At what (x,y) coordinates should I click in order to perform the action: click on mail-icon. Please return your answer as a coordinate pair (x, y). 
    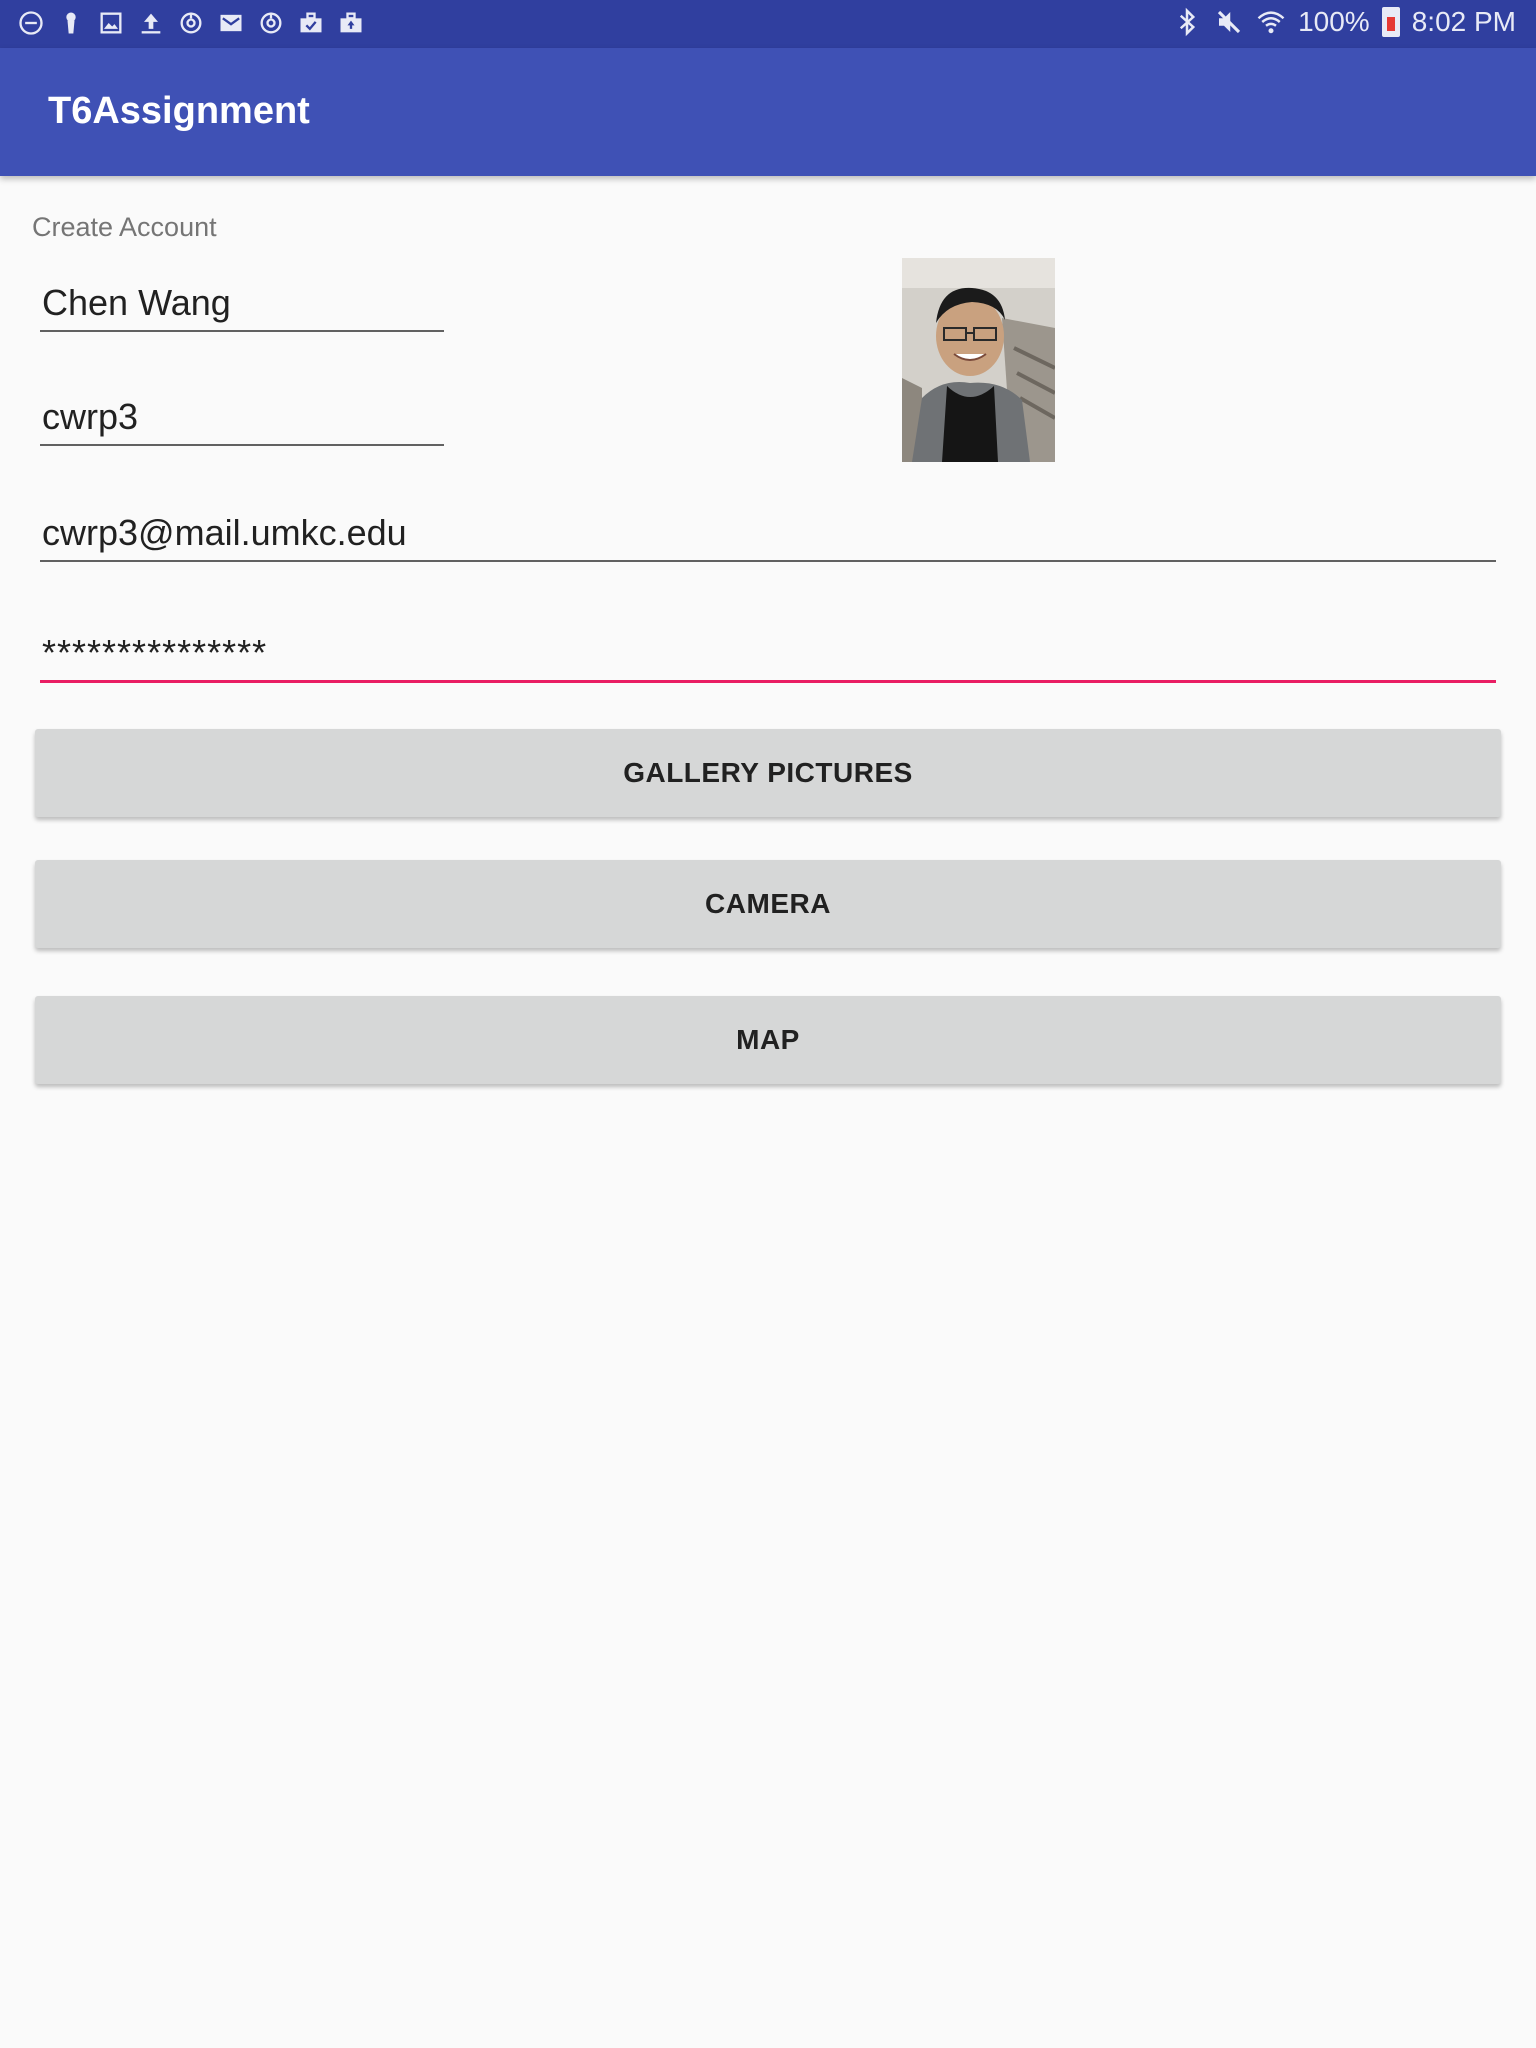
    Looking at the image, I should click on (231, 23).